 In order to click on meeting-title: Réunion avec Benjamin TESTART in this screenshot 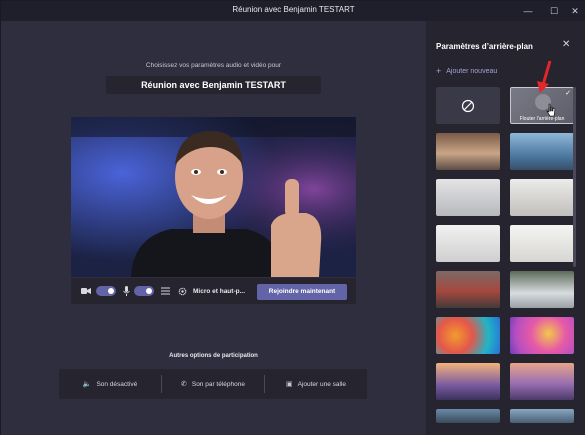, I will do `click(213, 85)`.